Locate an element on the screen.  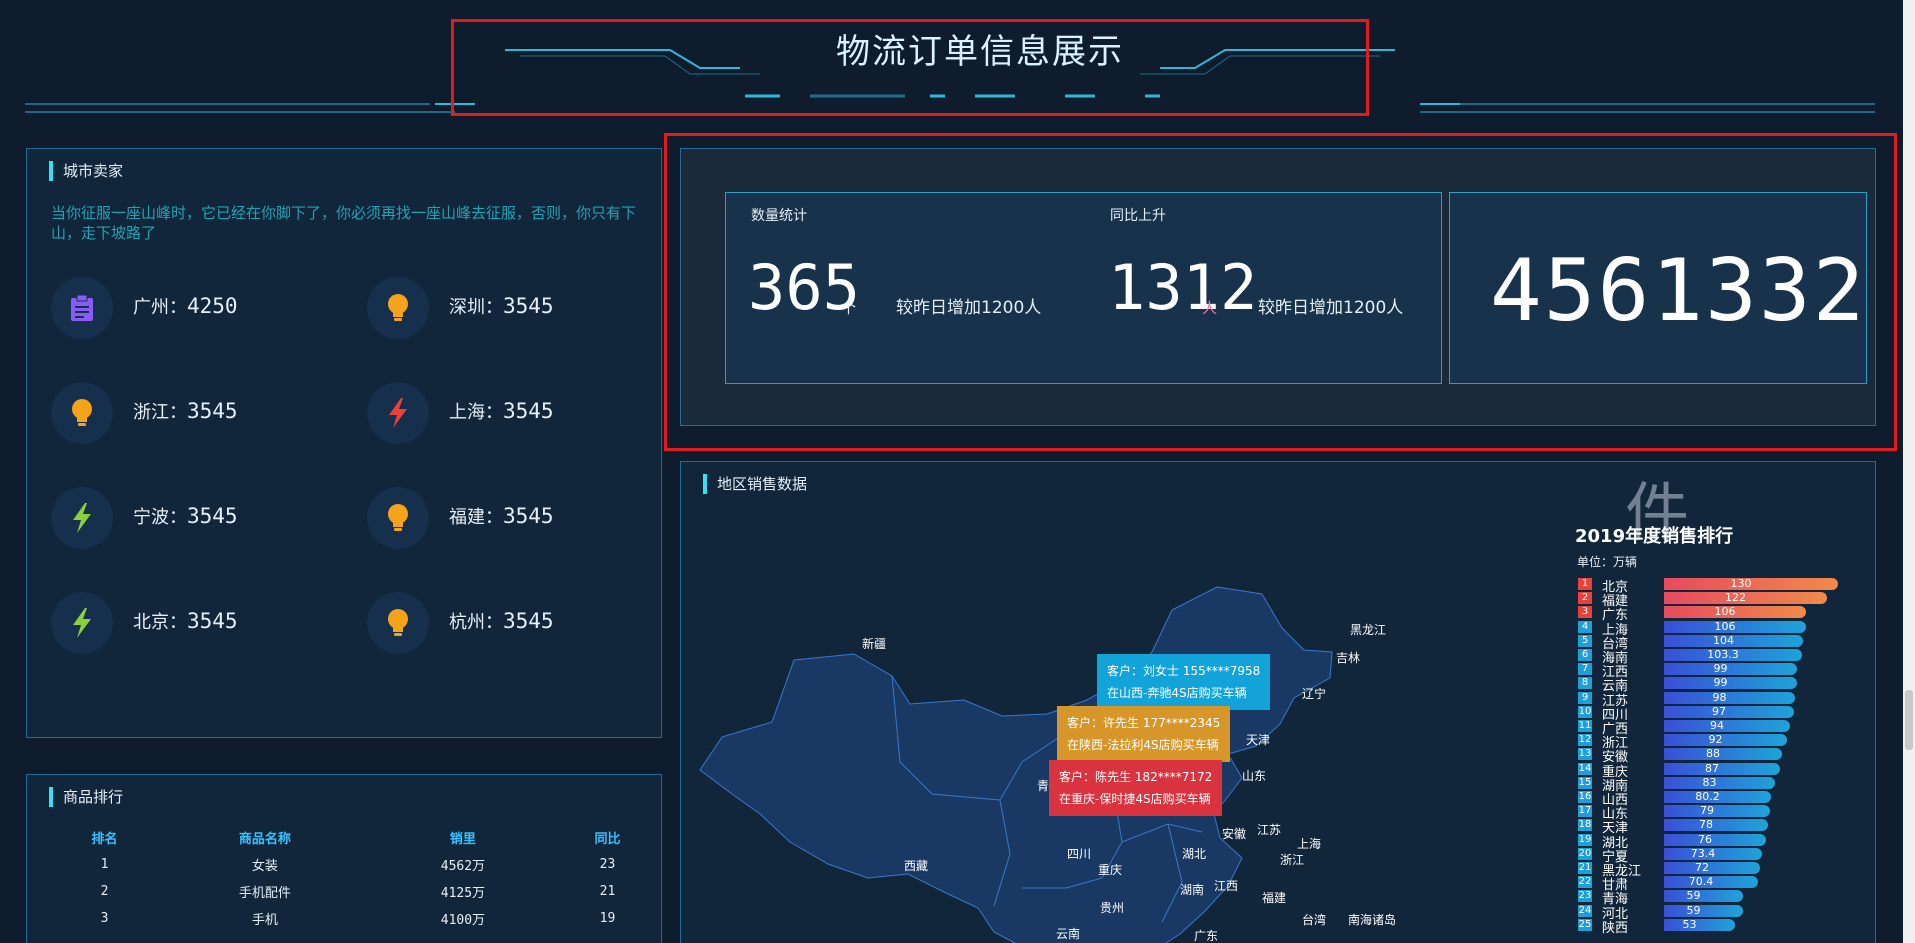
ranking-row: 6 海南 103.3 is located at coordinates (1728, 657).